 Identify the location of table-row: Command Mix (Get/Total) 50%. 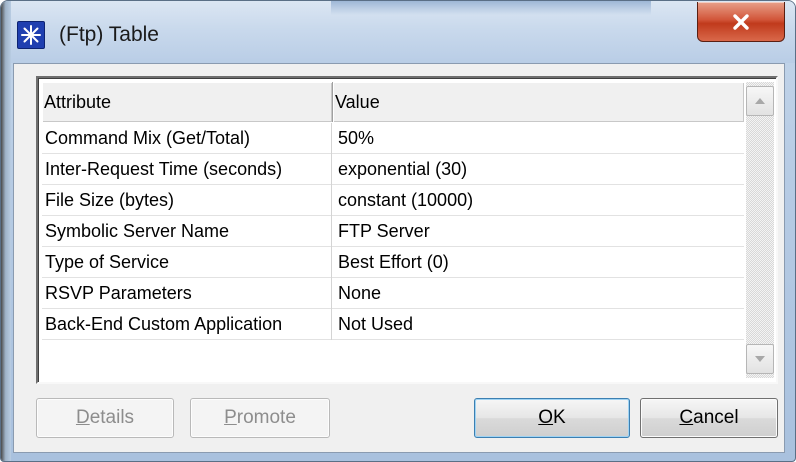
(393, 138).